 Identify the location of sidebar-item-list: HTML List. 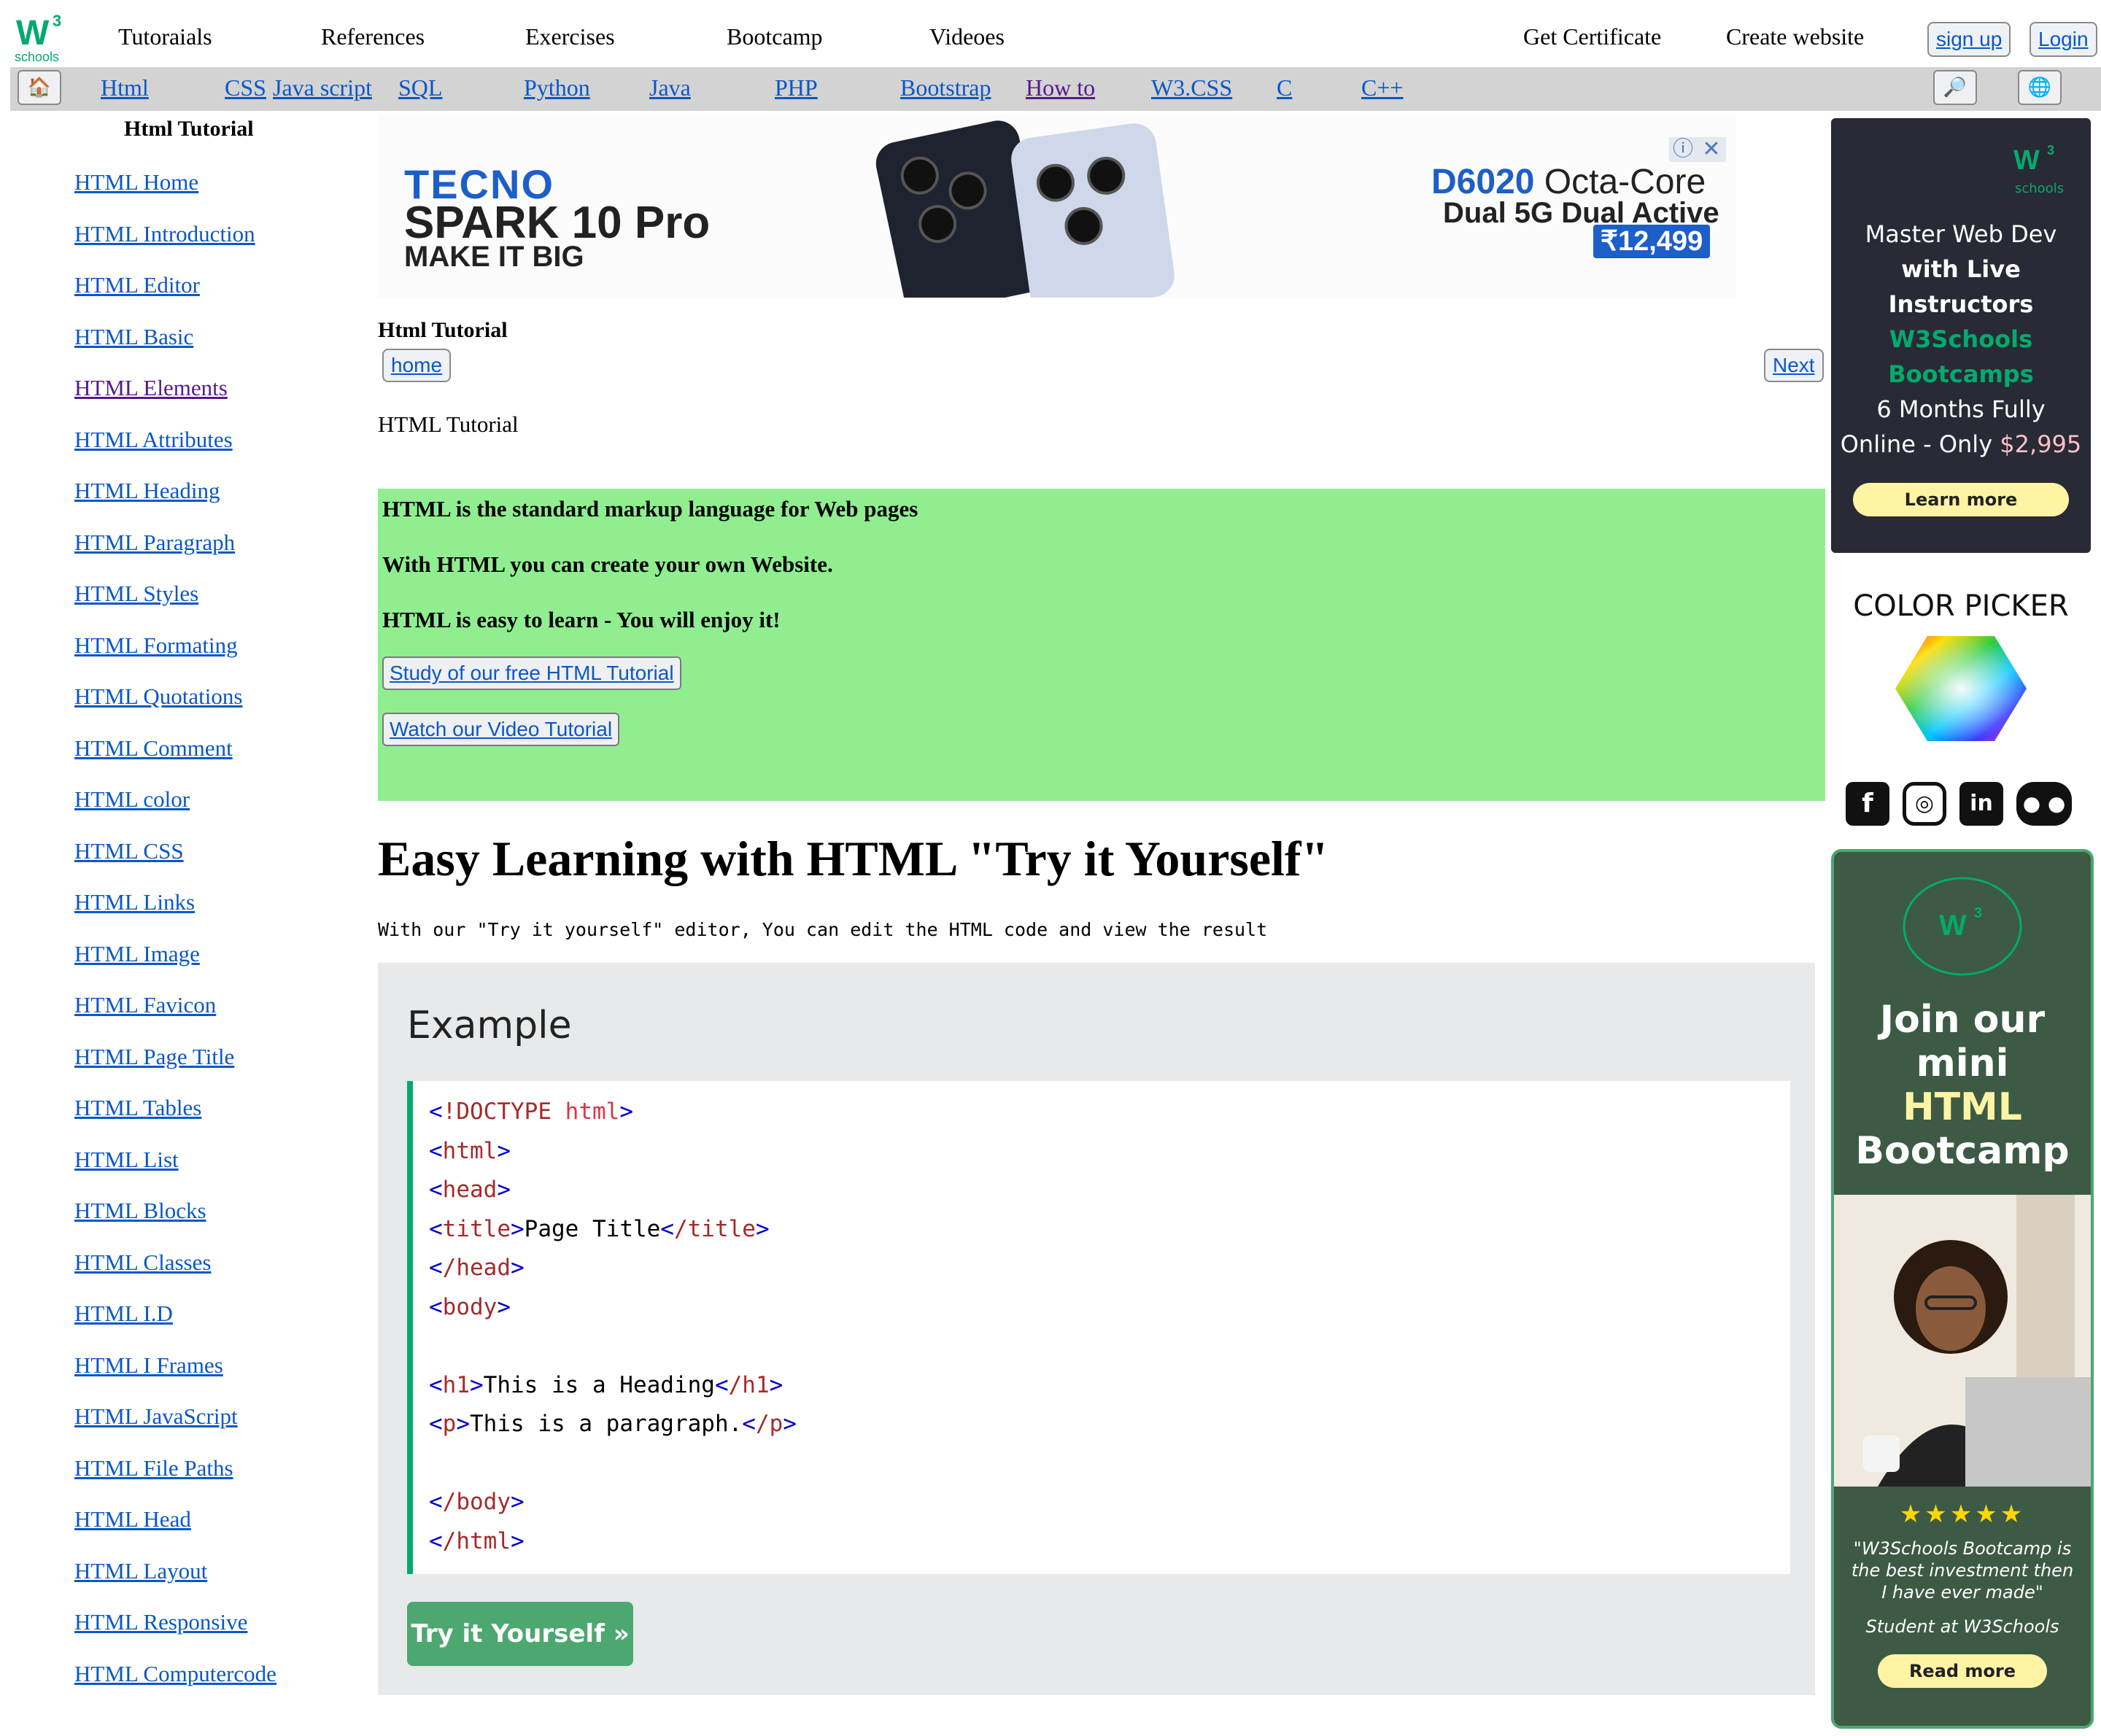
(175, 1171).